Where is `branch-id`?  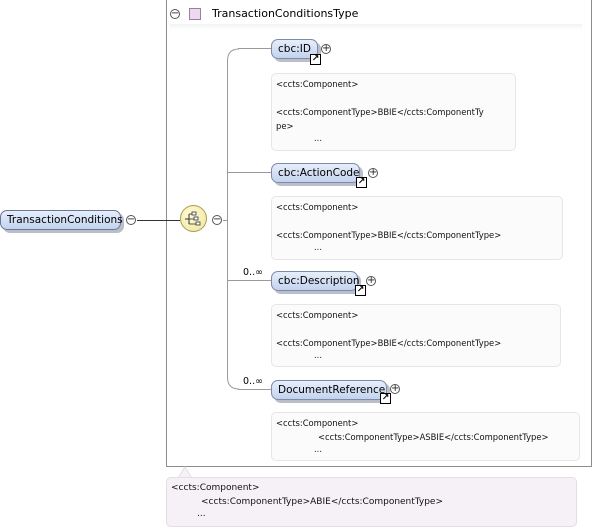
branch-id is located at coordinates (254, 48).